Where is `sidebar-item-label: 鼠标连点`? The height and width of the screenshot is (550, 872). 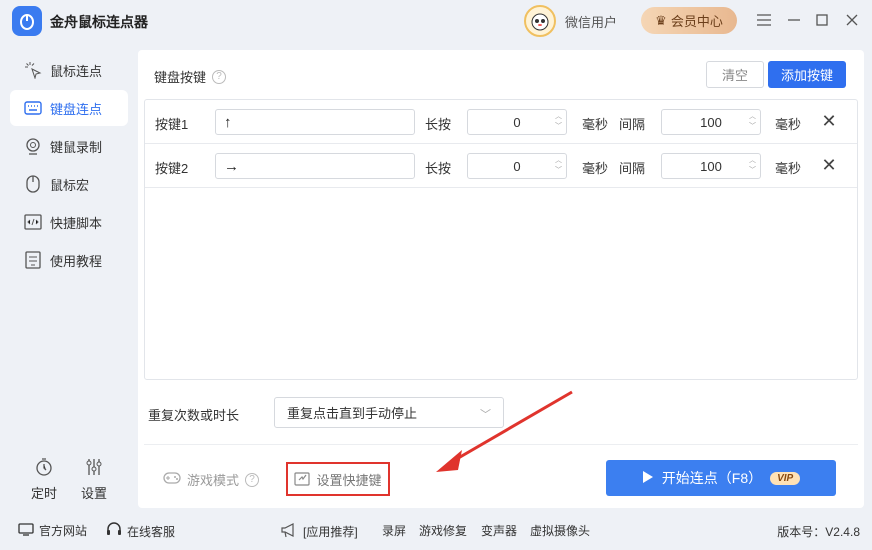 sidebar-item-label: 鼠标连点 is located at coordinates (76, 71).